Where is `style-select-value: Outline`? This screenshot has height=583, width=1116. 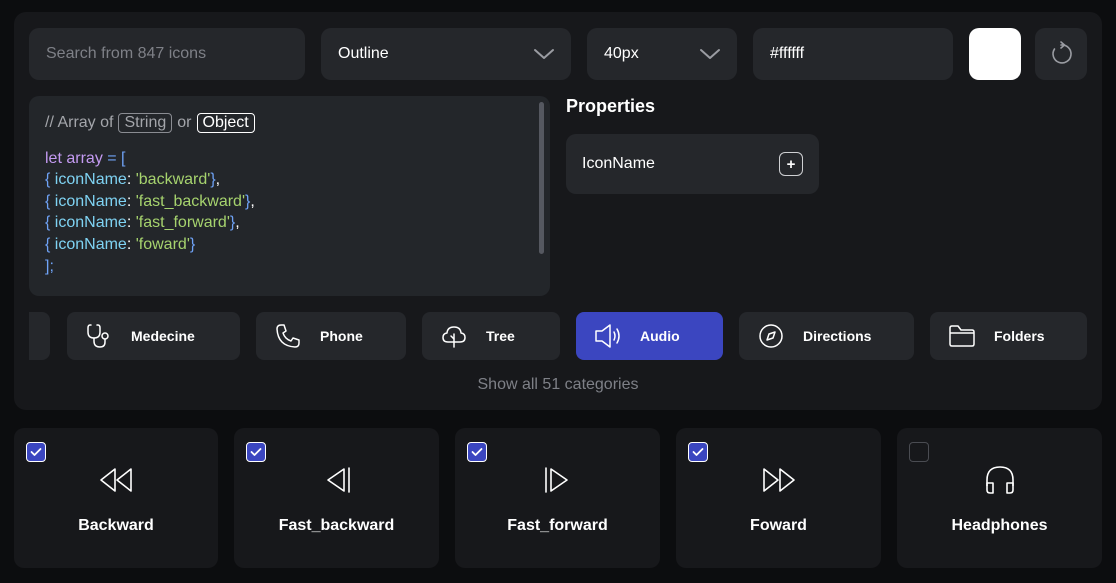 style-select-value: Outline is located at coordinates (363, 53).